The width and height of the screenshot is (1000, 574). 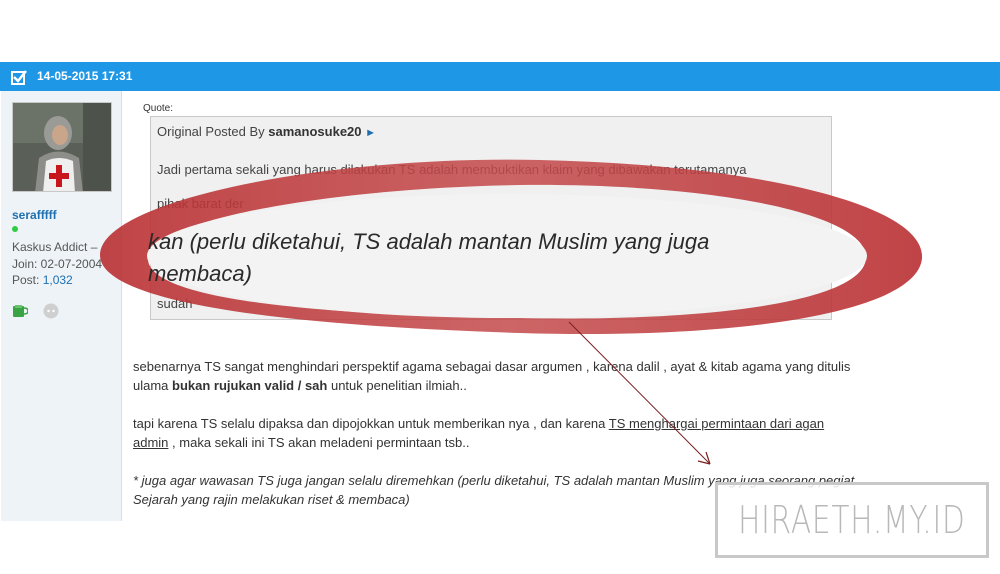 I want to click on username: serafffff, so click(x=34, y=215).